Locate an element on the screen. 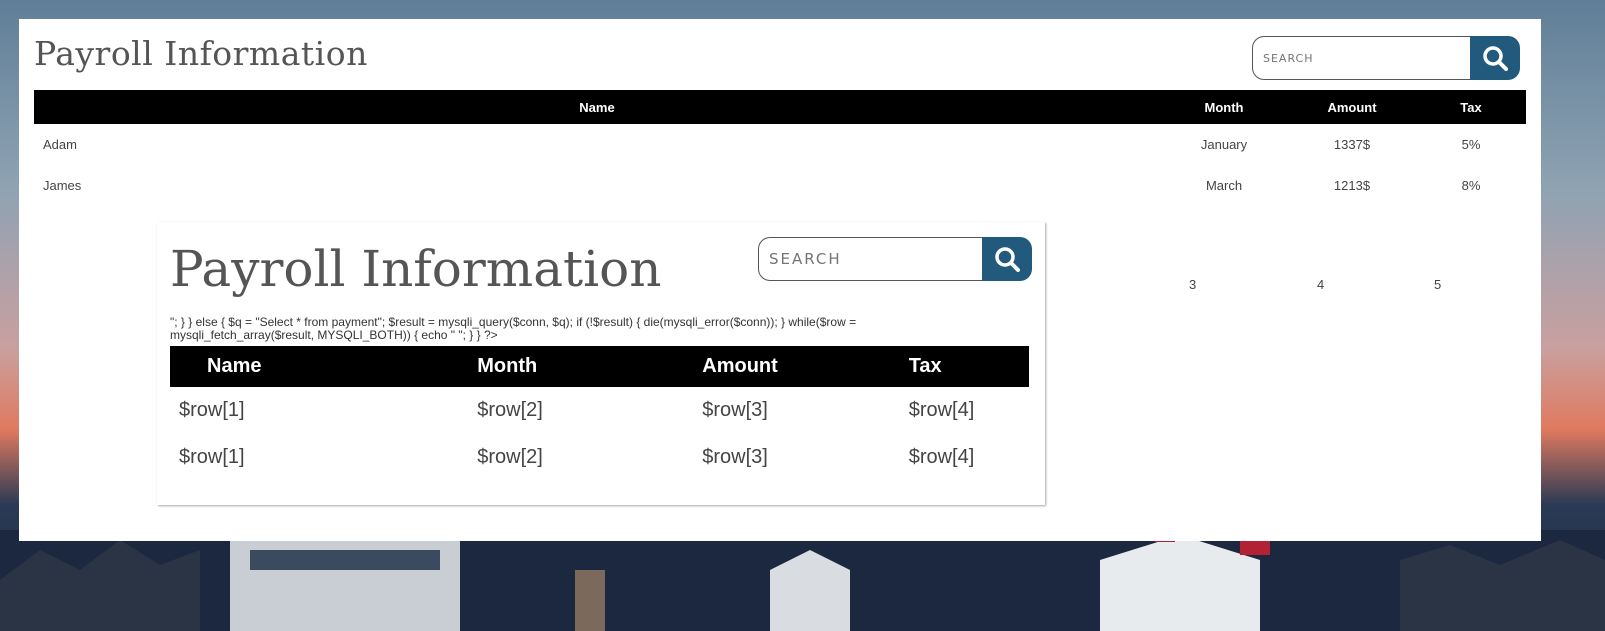  embedded-search-button is located at coordinates (1007, 259).